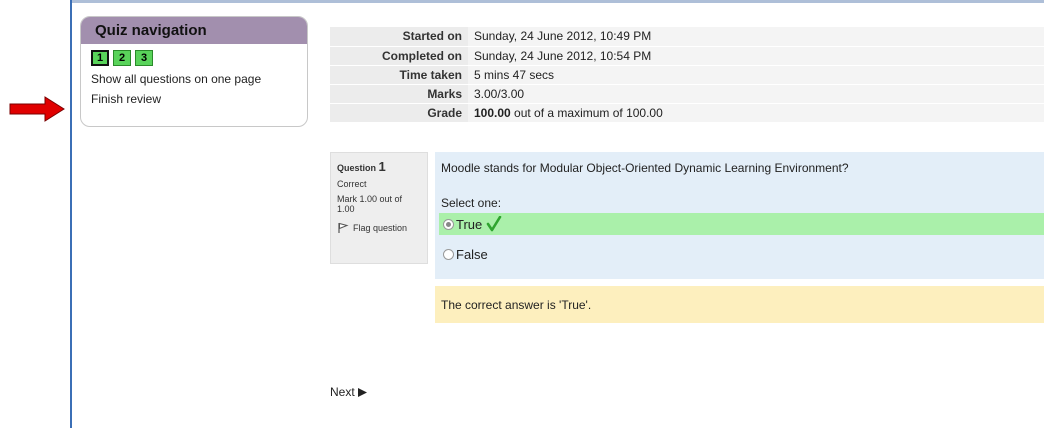 Image resolution: width=1044 pixels, height=428 pixels. What do you see at coordinates (100, 58) in the screenshot?
I see `question-button-1: 1` at bounding box center [100, 58].